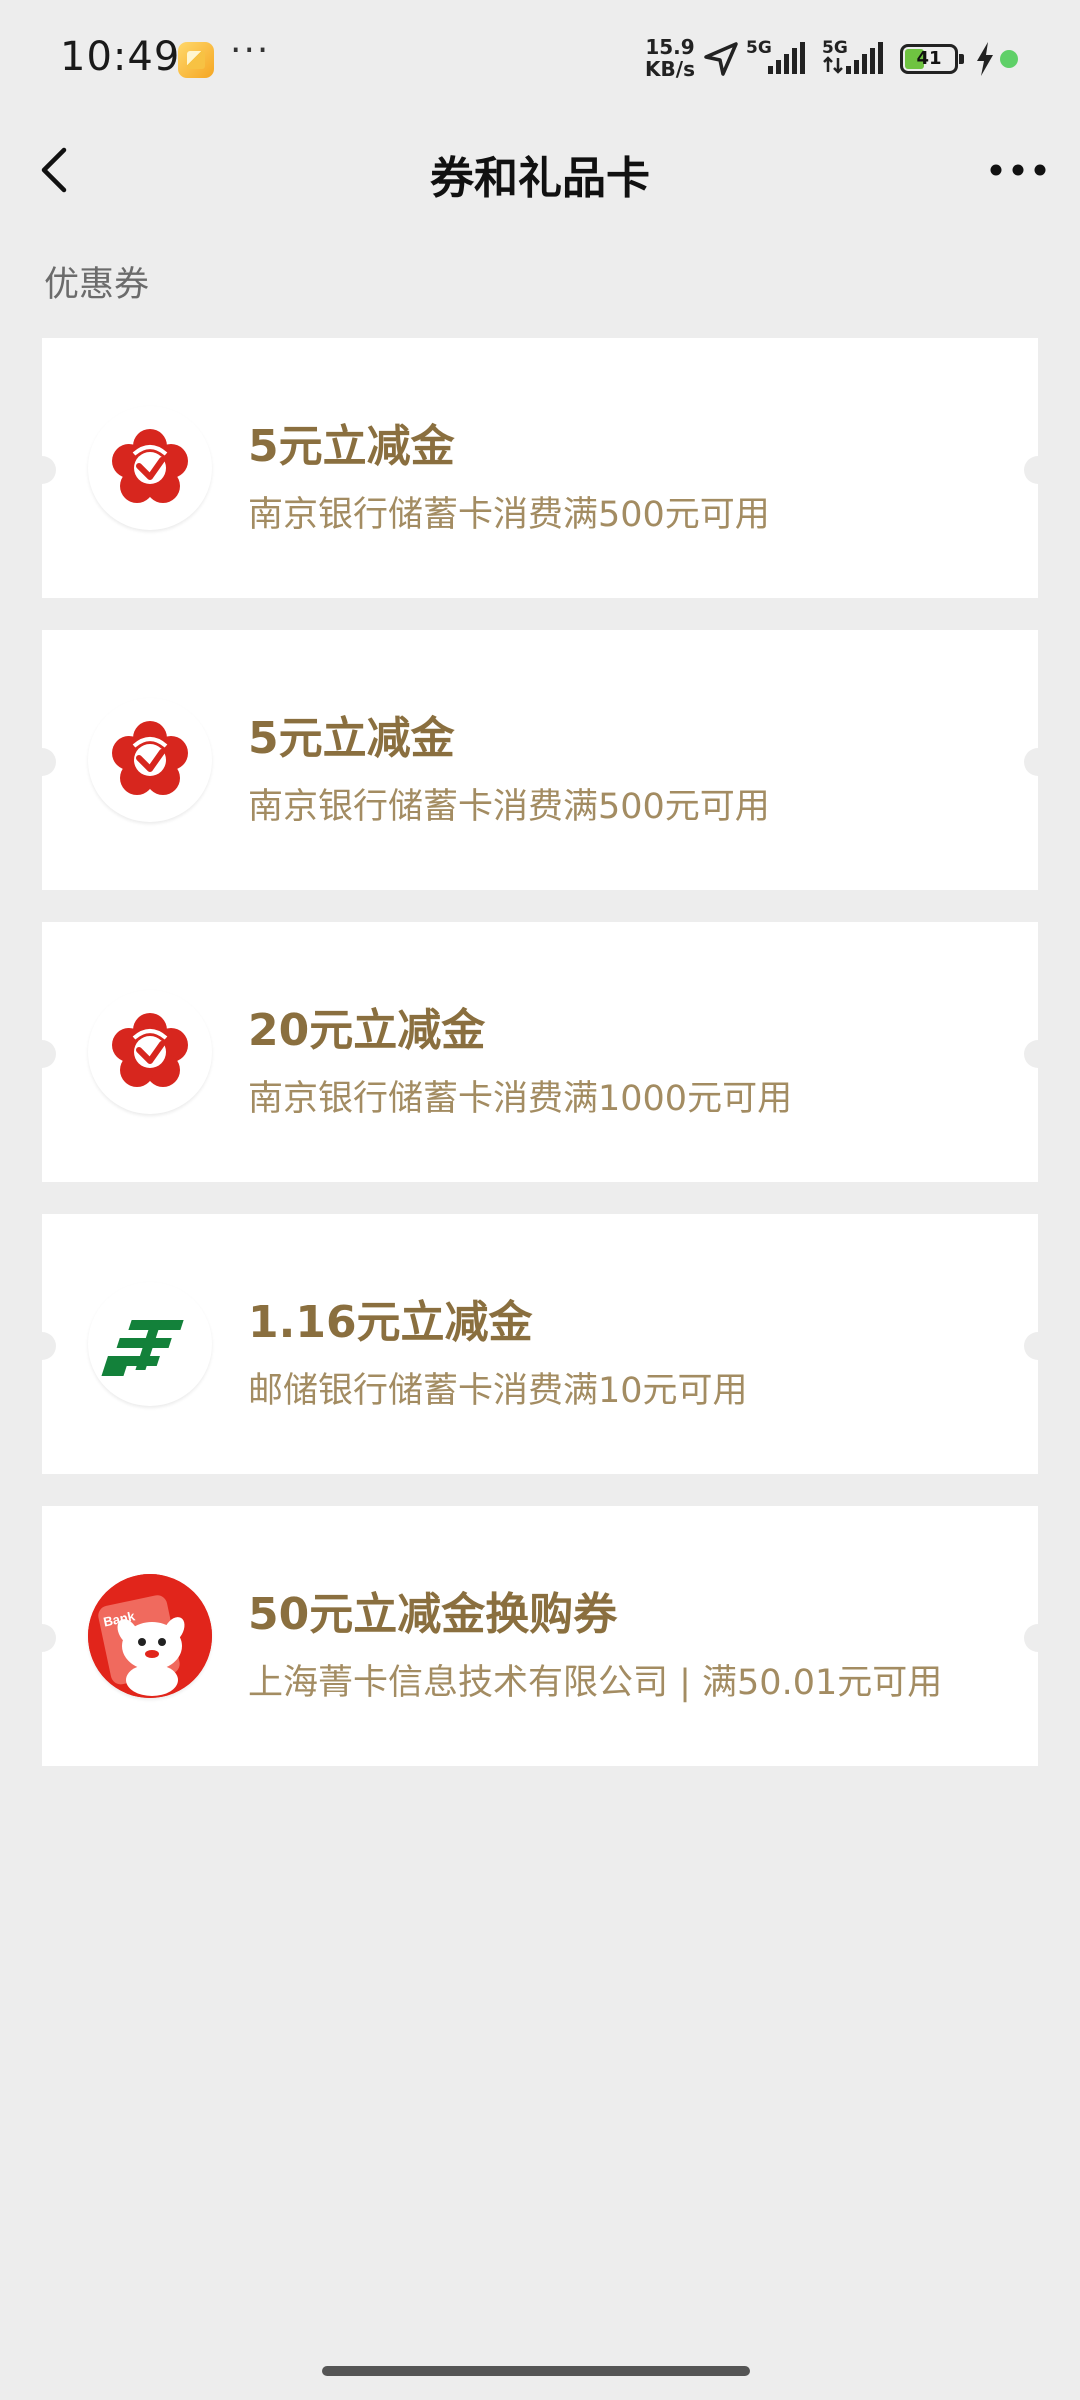  What do you see at coordinates (595, 1683) in the screenshot?
I see `coupon-description: 上海菁卡信息技术有限公司 | 满50.01元可用` at bounding box center [595, 1683].